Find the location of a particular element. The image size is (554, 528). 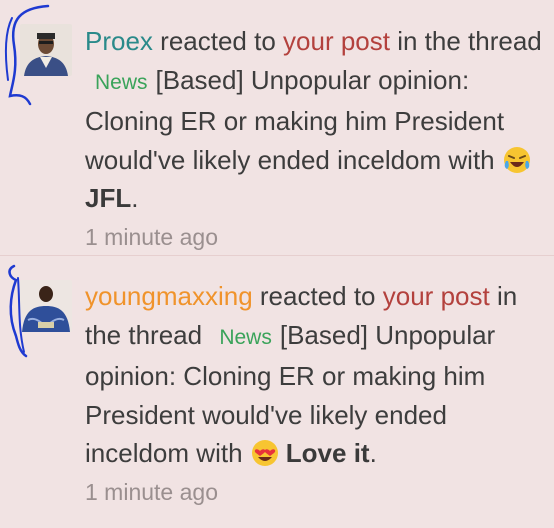

heart-eyes-emoji-icon is located at coordinates (264, 453).